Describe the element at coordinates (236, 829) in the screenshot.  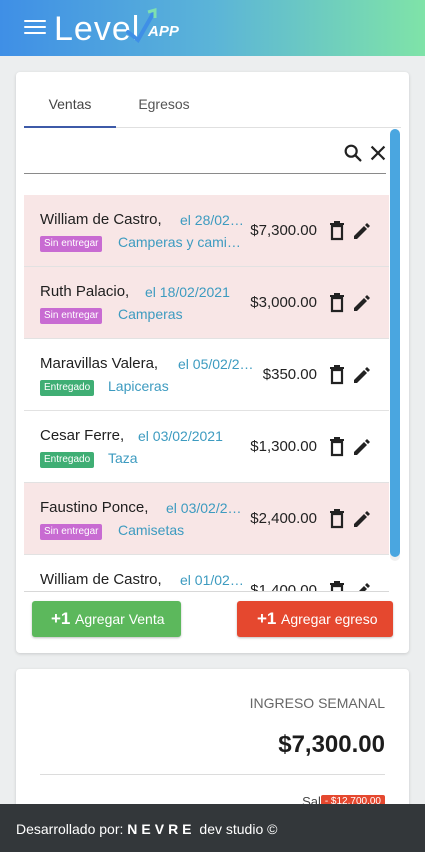
I see `footer-suffix: dev studio ©` at that location.